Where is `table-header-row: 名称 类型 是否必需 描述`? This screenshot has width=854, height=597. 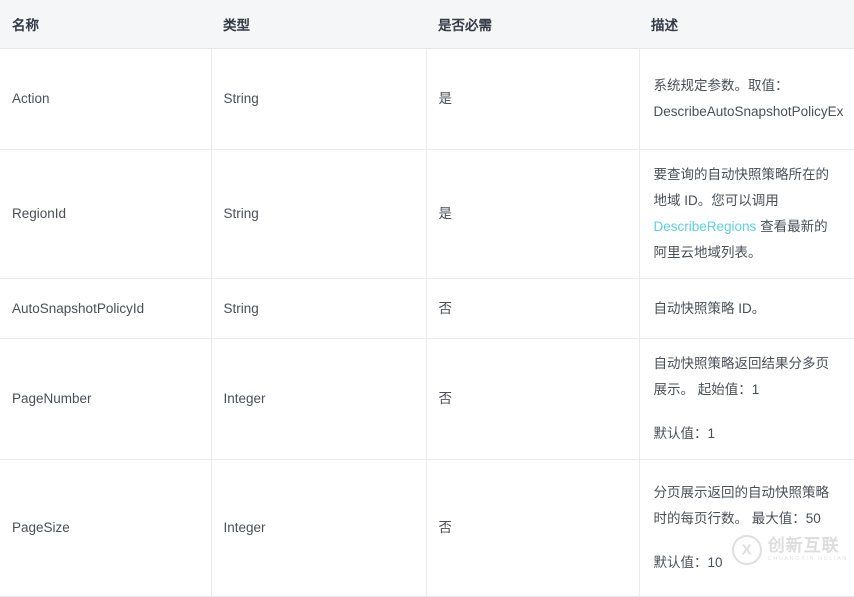
table-header-row: 名称 类型 是否必需 描述 is located at coordinates (427, 24).